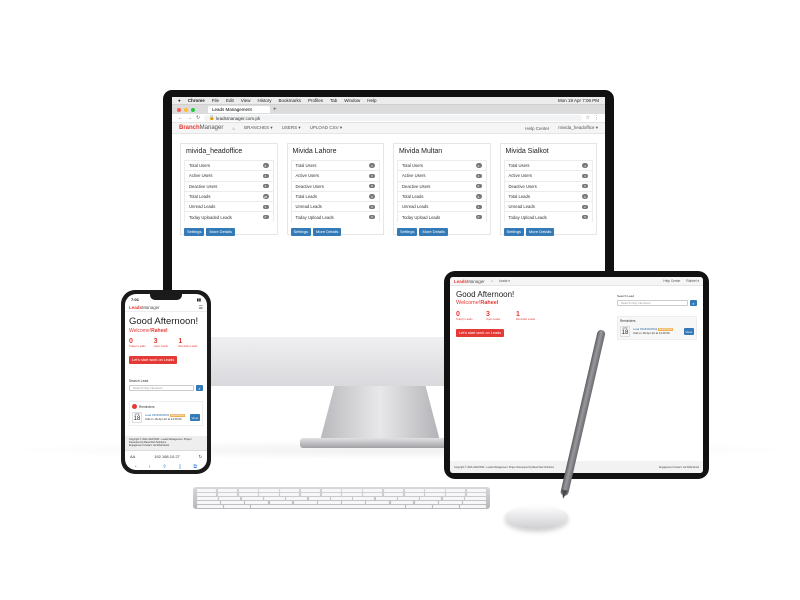 Image resolution: width=800 pixels, height=600 pixels. What do you see at coordinates (442, 206) in the screenshot?
I see `branch-row: Unread Leads 1` at bounding box center [442, 206].